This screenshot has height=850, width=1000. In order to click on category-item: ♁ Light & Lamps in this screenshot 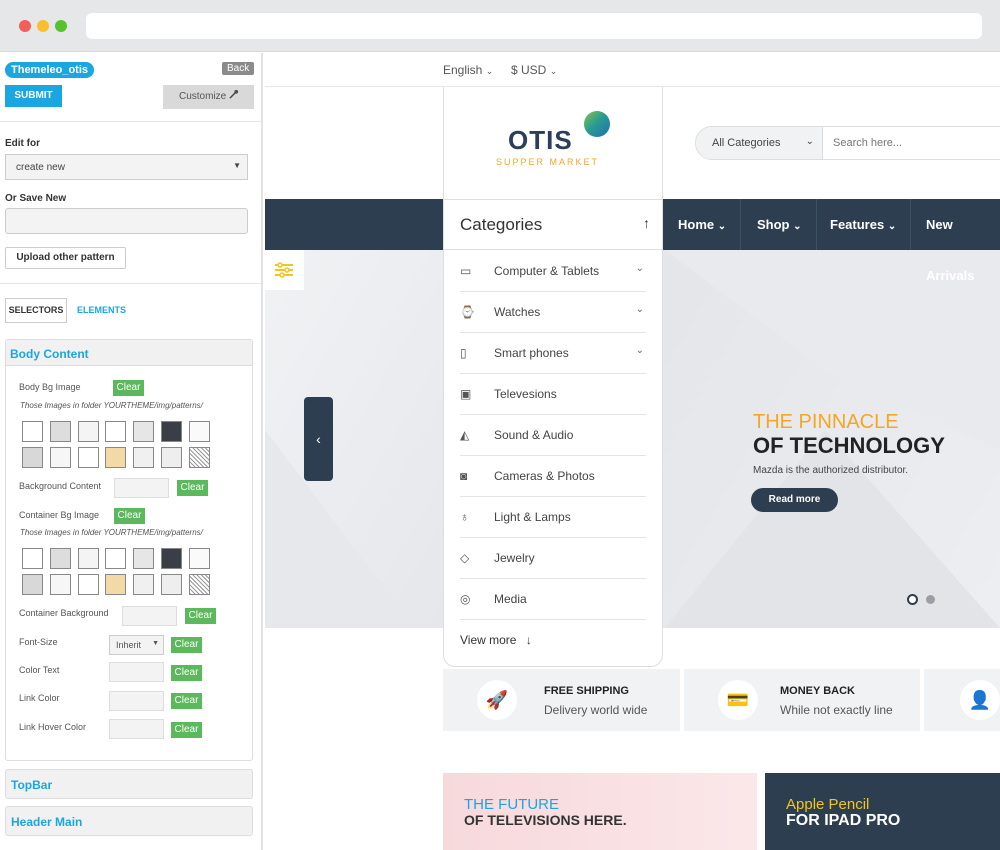, I will do `click(553, 517)`.